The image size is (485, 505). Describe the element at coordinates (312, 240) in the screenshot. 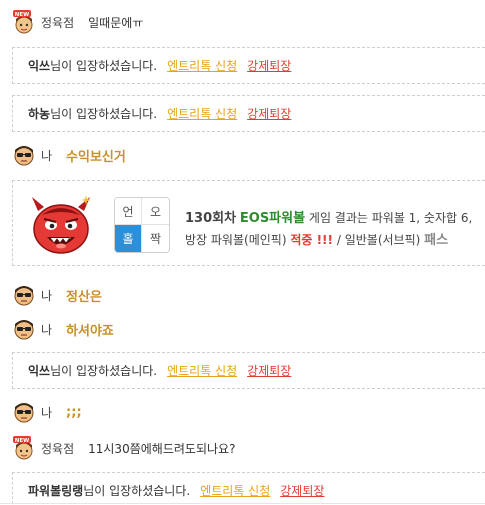

I see `hit-text: 적중 !!!` at that location.